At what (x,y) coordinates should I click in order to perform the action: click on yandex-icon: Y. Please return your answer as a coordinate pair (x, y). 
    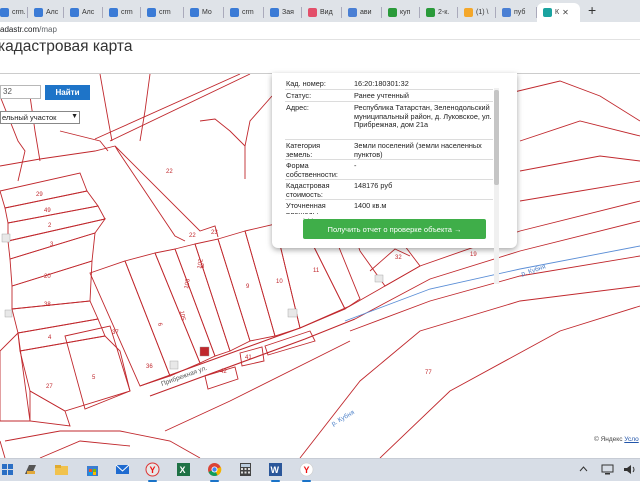
    Looking at the image, I should click on (306, 472).